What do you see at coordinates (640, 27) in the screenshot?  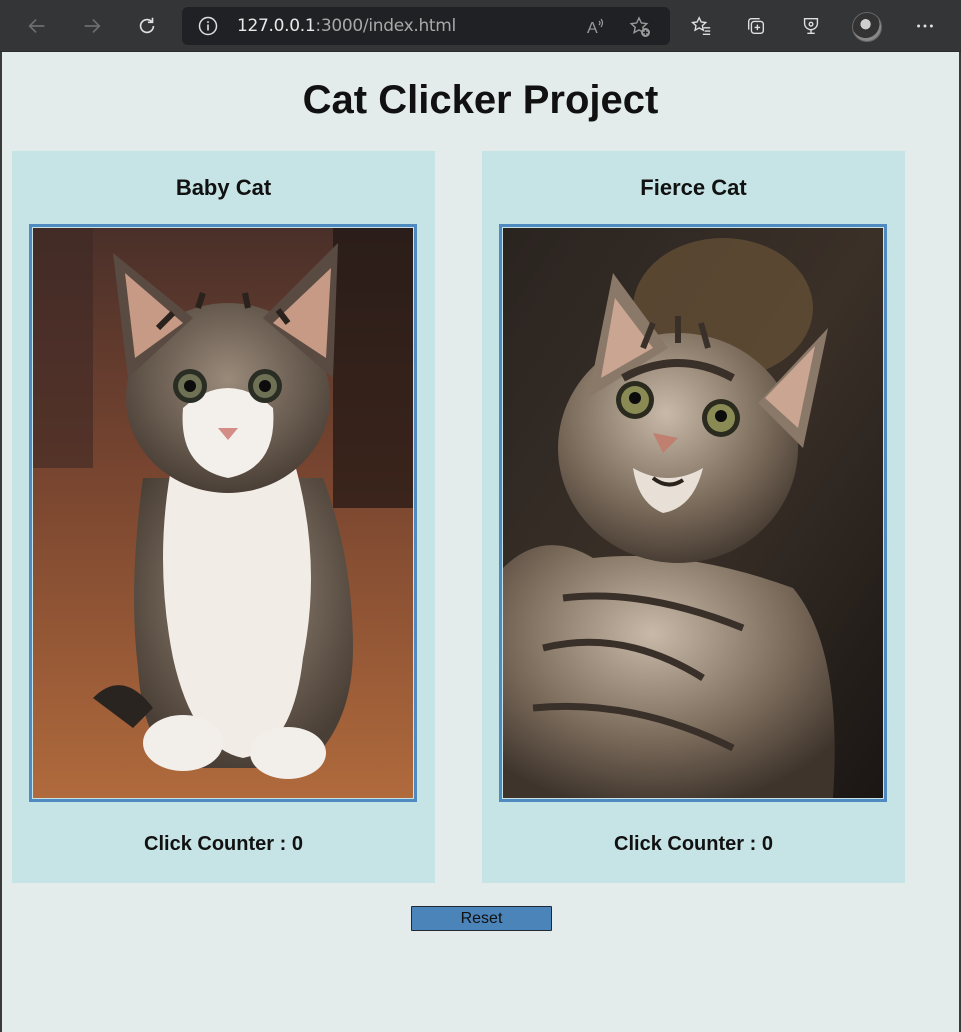 I see `add-favorite-icon` at bounding box center [640, 27].